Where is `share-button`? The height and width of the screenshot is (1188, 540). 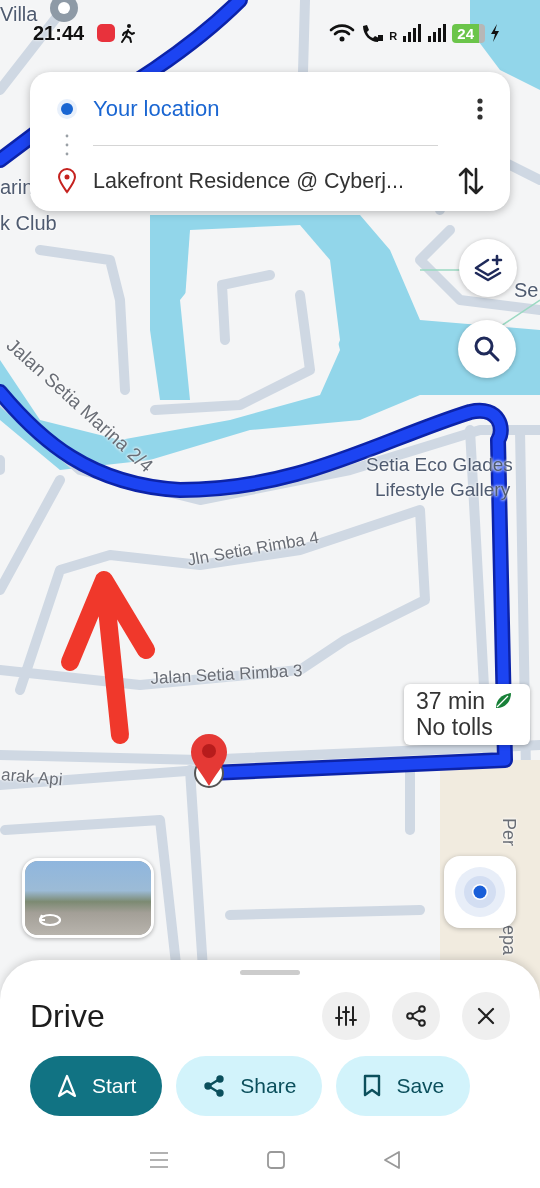 share-button is located at coordinates (416, 1016).